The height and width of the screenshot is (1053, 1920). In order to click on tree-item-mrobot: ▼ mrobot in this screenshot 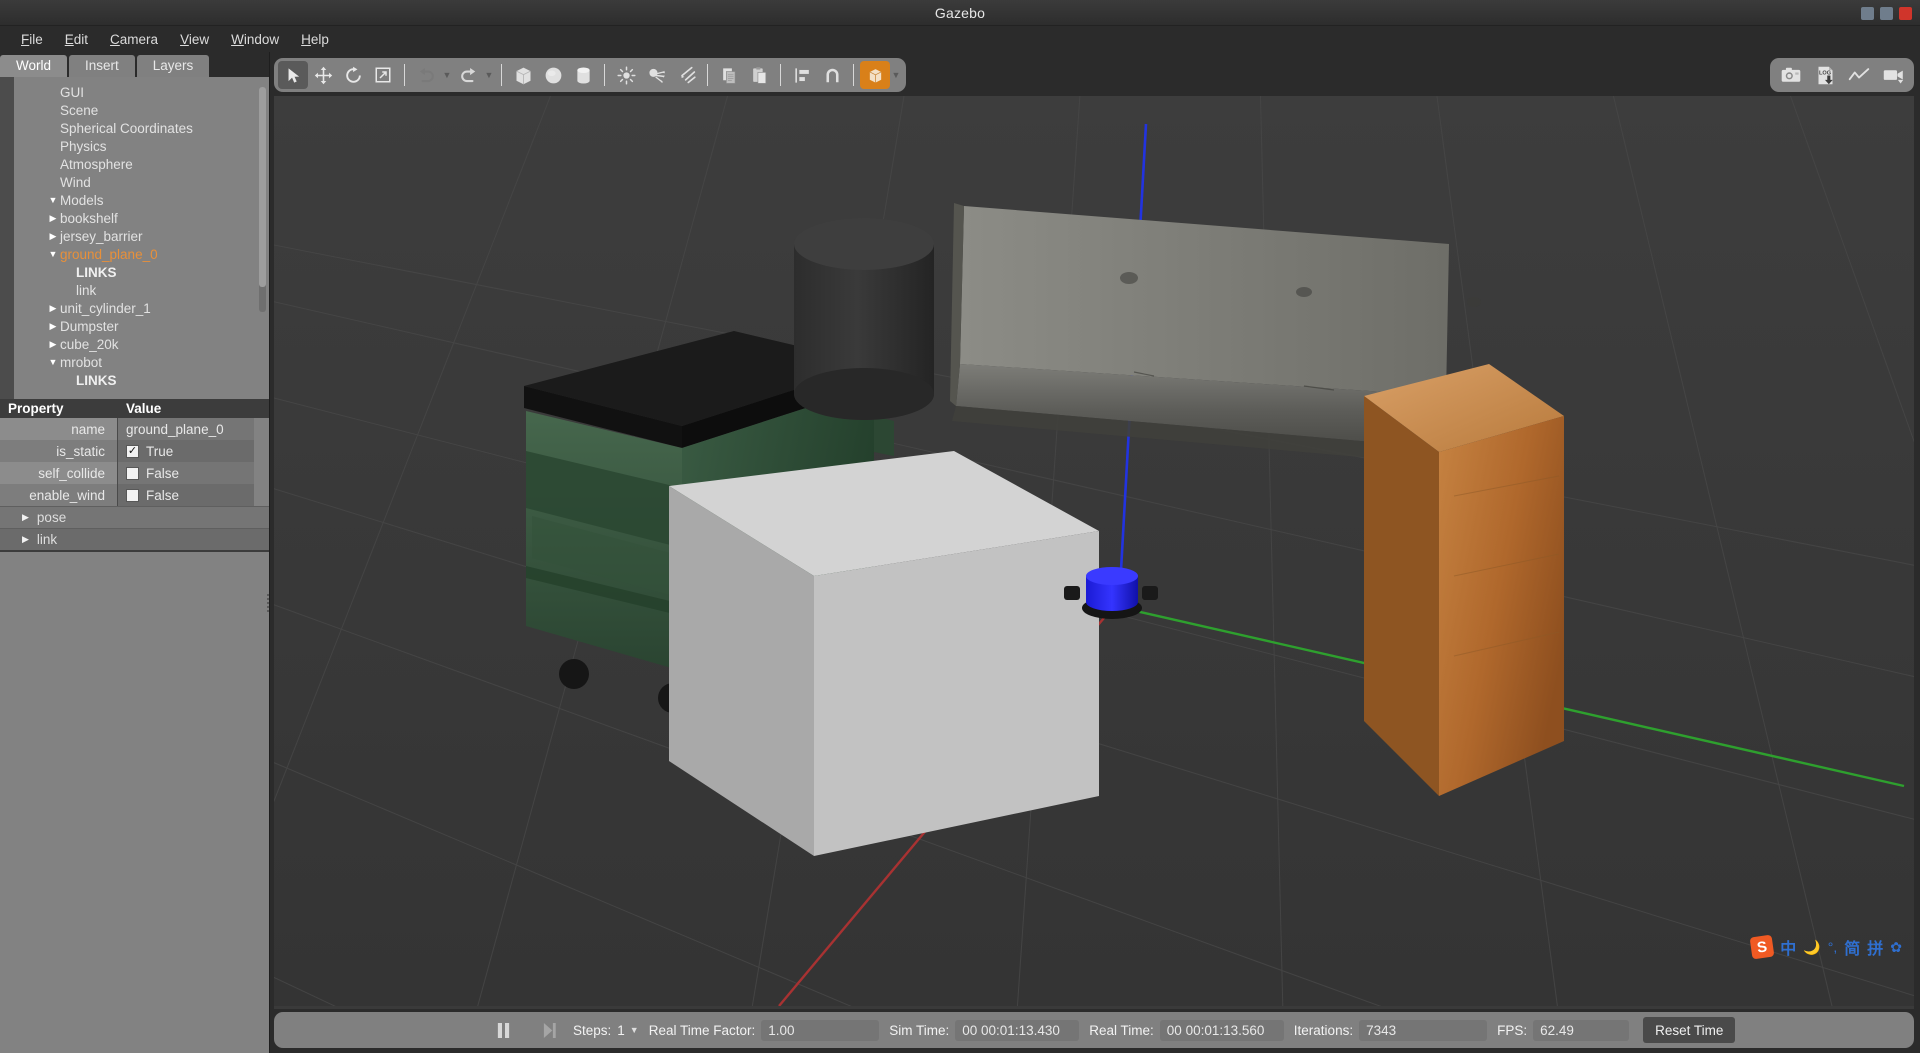, I will do `click(141, 362)`.